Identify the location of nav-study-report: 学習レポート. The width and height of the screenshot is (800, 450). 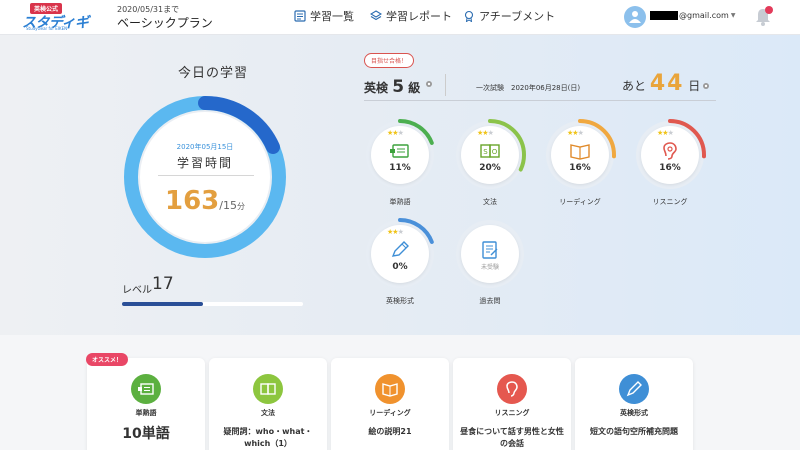
(411, 16).